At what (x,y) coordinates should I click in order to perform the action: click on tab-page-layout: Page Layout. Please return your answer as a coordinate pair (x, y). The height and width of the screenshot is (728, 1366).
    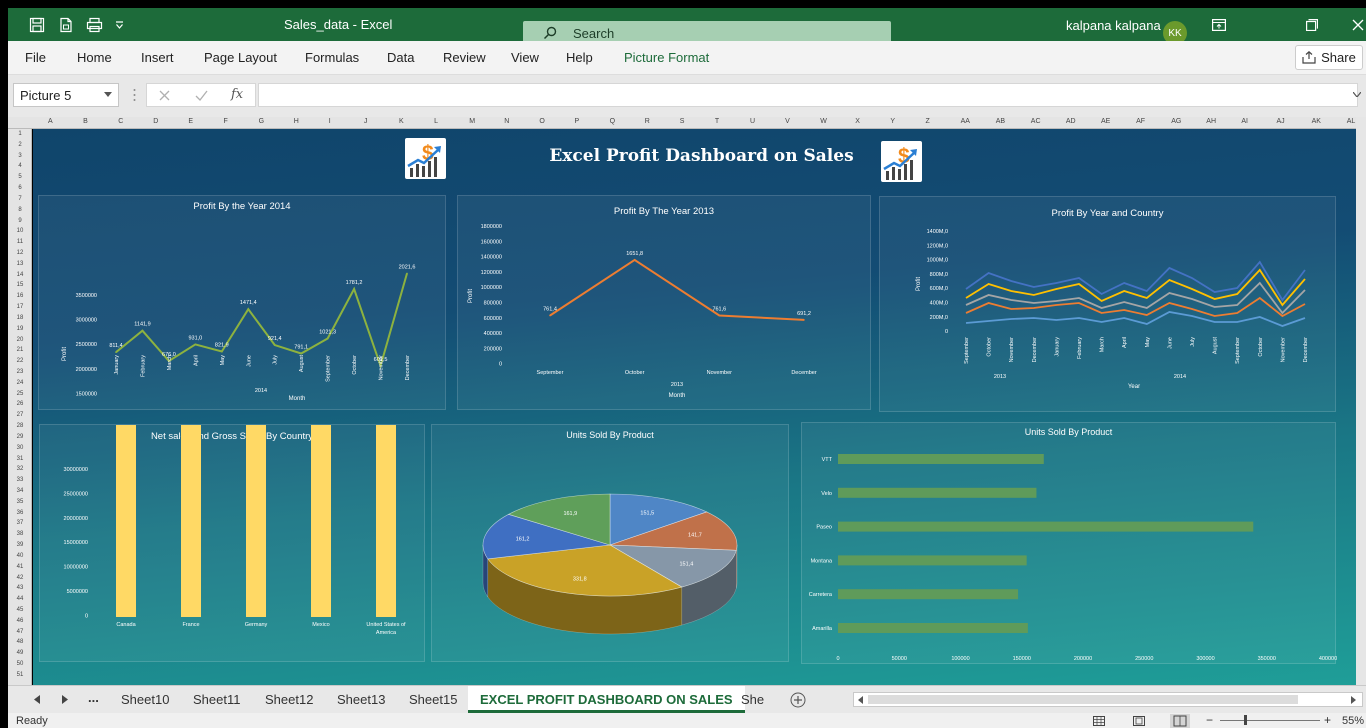
    Looking at the image, I should click on (240, 57).